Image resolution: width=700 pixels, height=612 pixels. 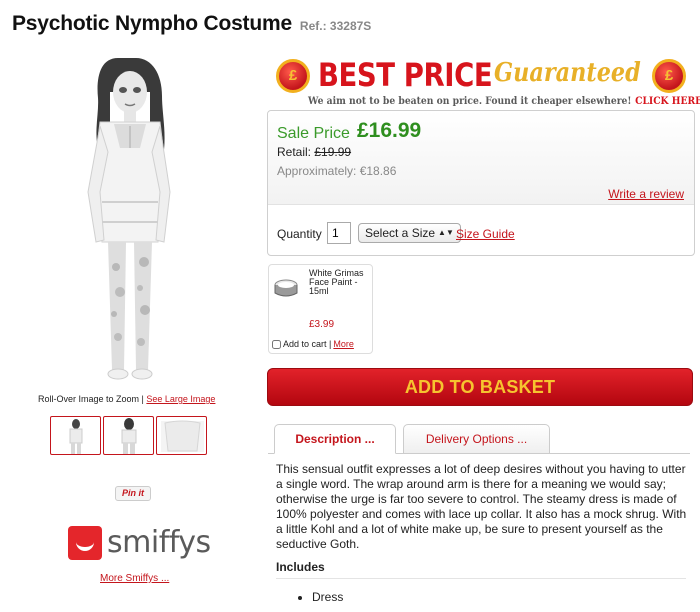 What do you see at coordinates (339, 233) in the screenshot?
I see `quantity-input` at bounding box center [339, 233].